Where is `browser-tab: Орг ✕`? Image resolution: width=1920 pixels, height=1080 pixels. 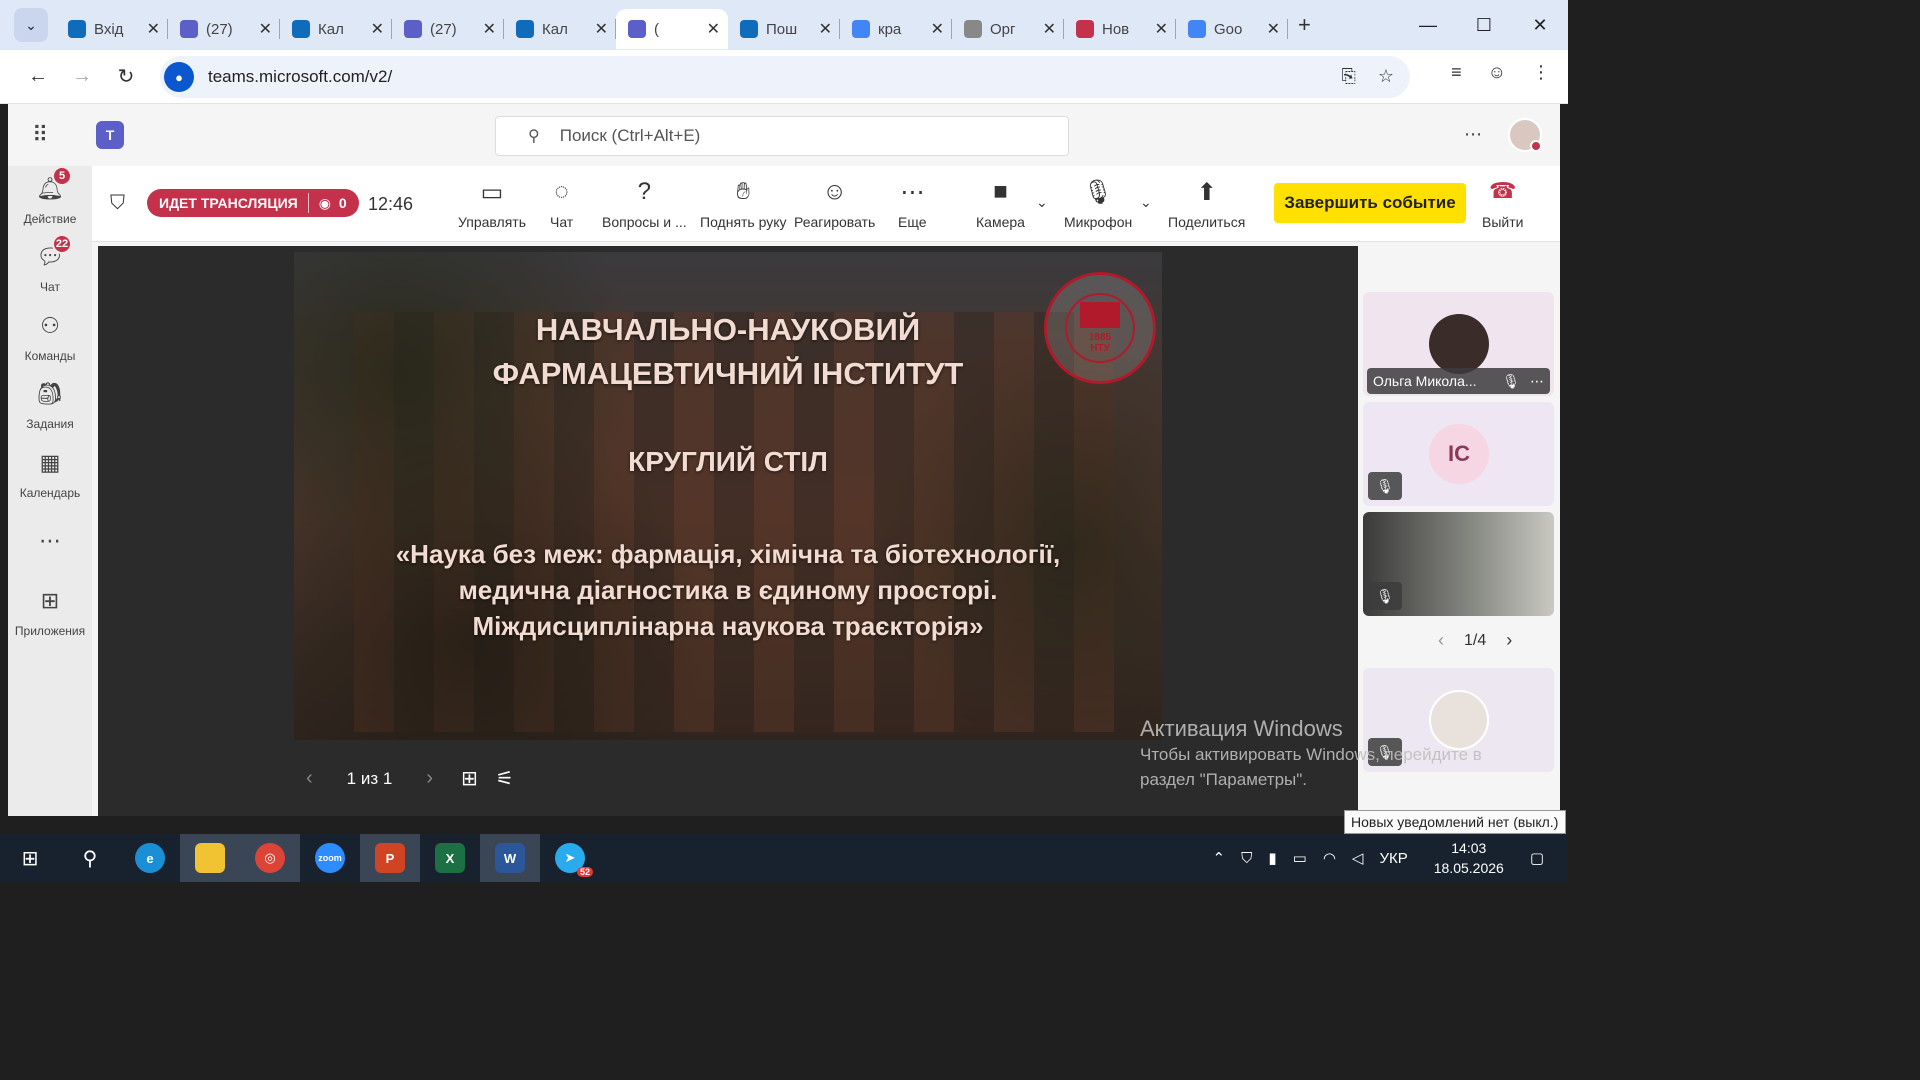 browser-tab: Орг ✕ is located at coordinates (1008, 29).